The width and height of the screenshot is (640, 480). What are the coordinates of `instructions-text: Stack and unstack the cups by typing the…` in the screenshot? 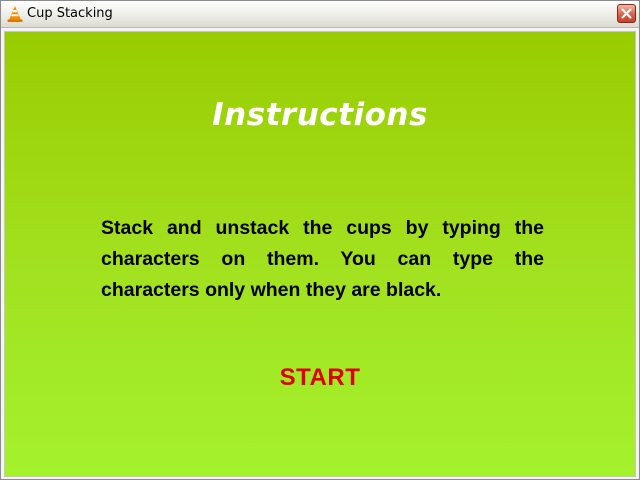 It's located at (322, 259).